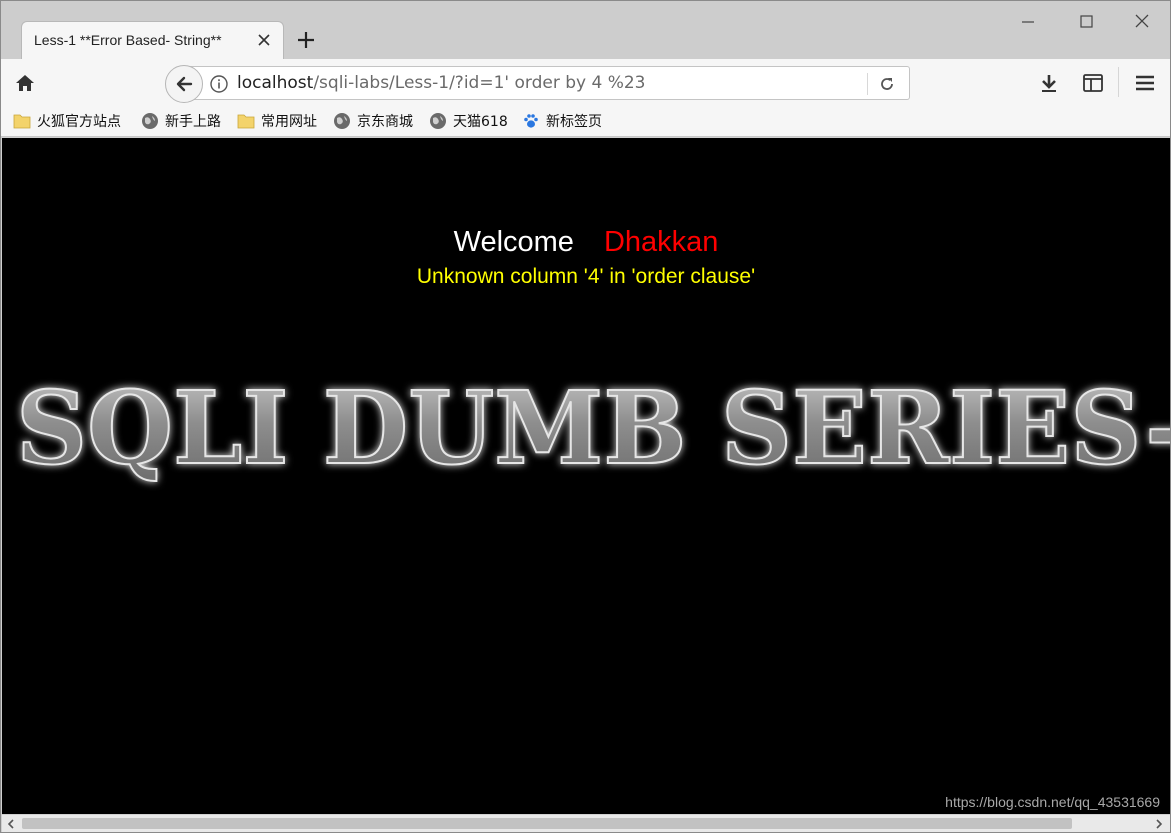  I want to click on bookmark-label: 常用网址, so click(289, 122).